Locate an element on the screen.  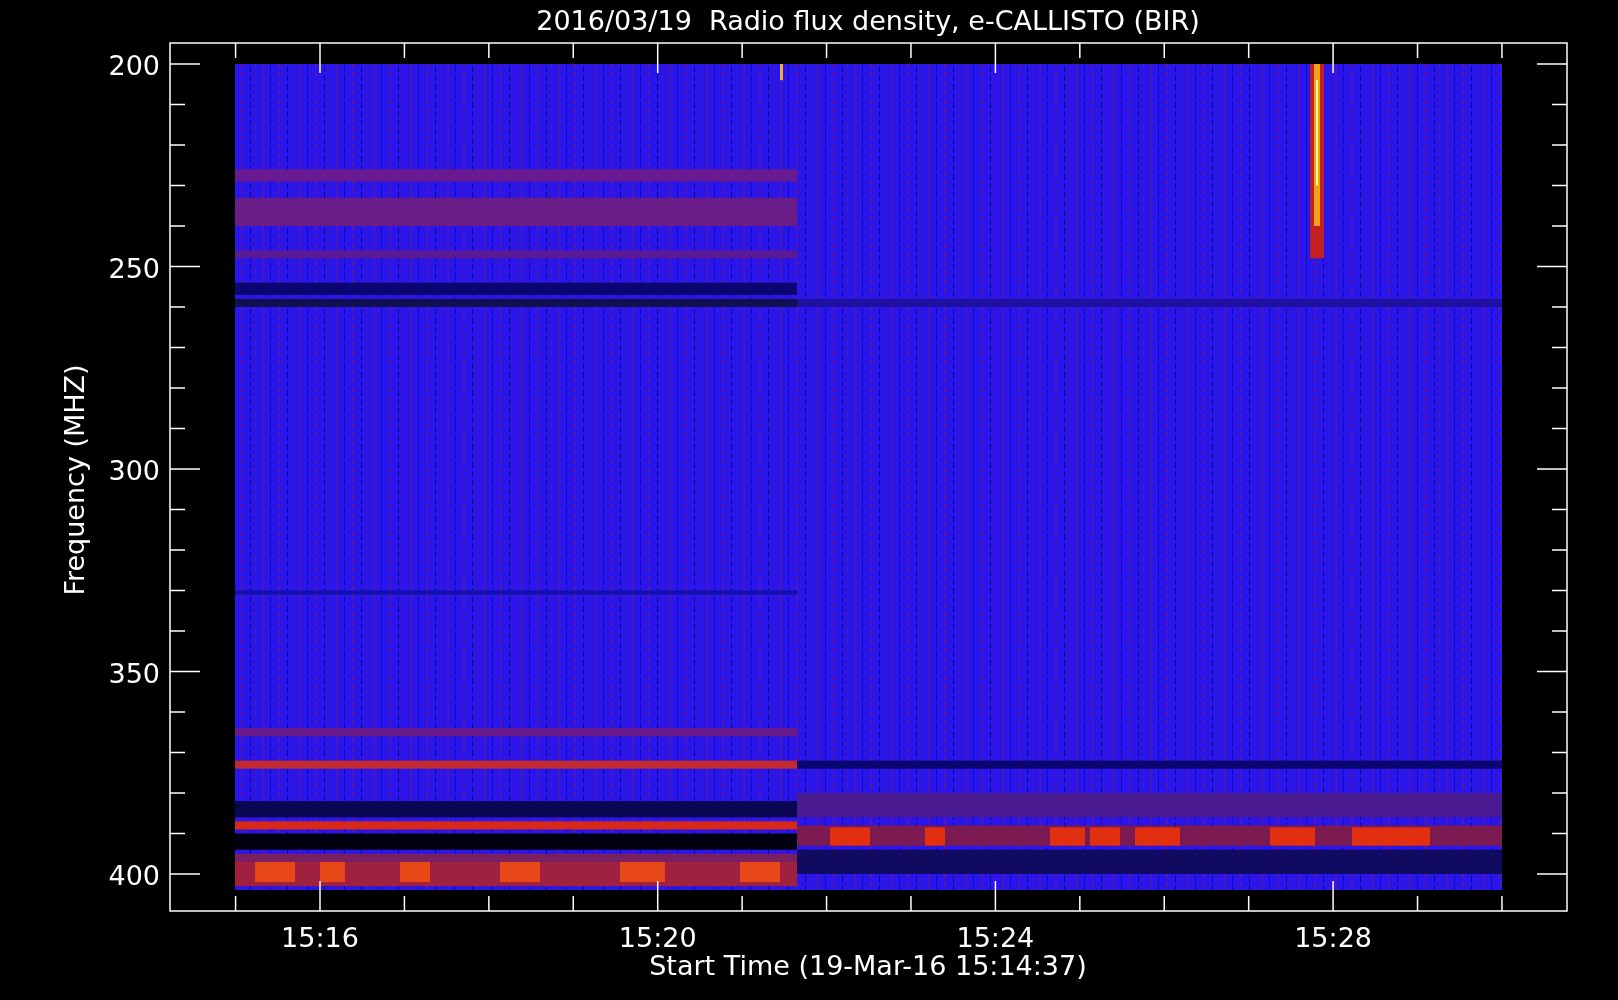
x-tick-label: 15:16 is located at coordinates (320, 937).